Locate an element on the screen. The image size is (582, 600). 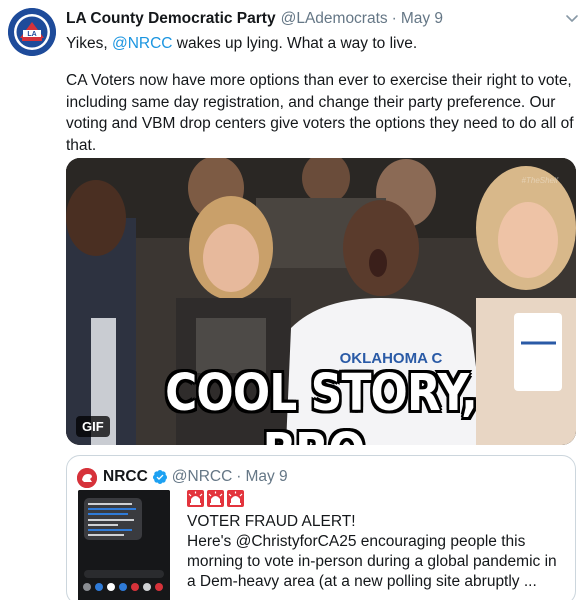
quoted-author-name: NRCC is located at coordinates (125, 477).